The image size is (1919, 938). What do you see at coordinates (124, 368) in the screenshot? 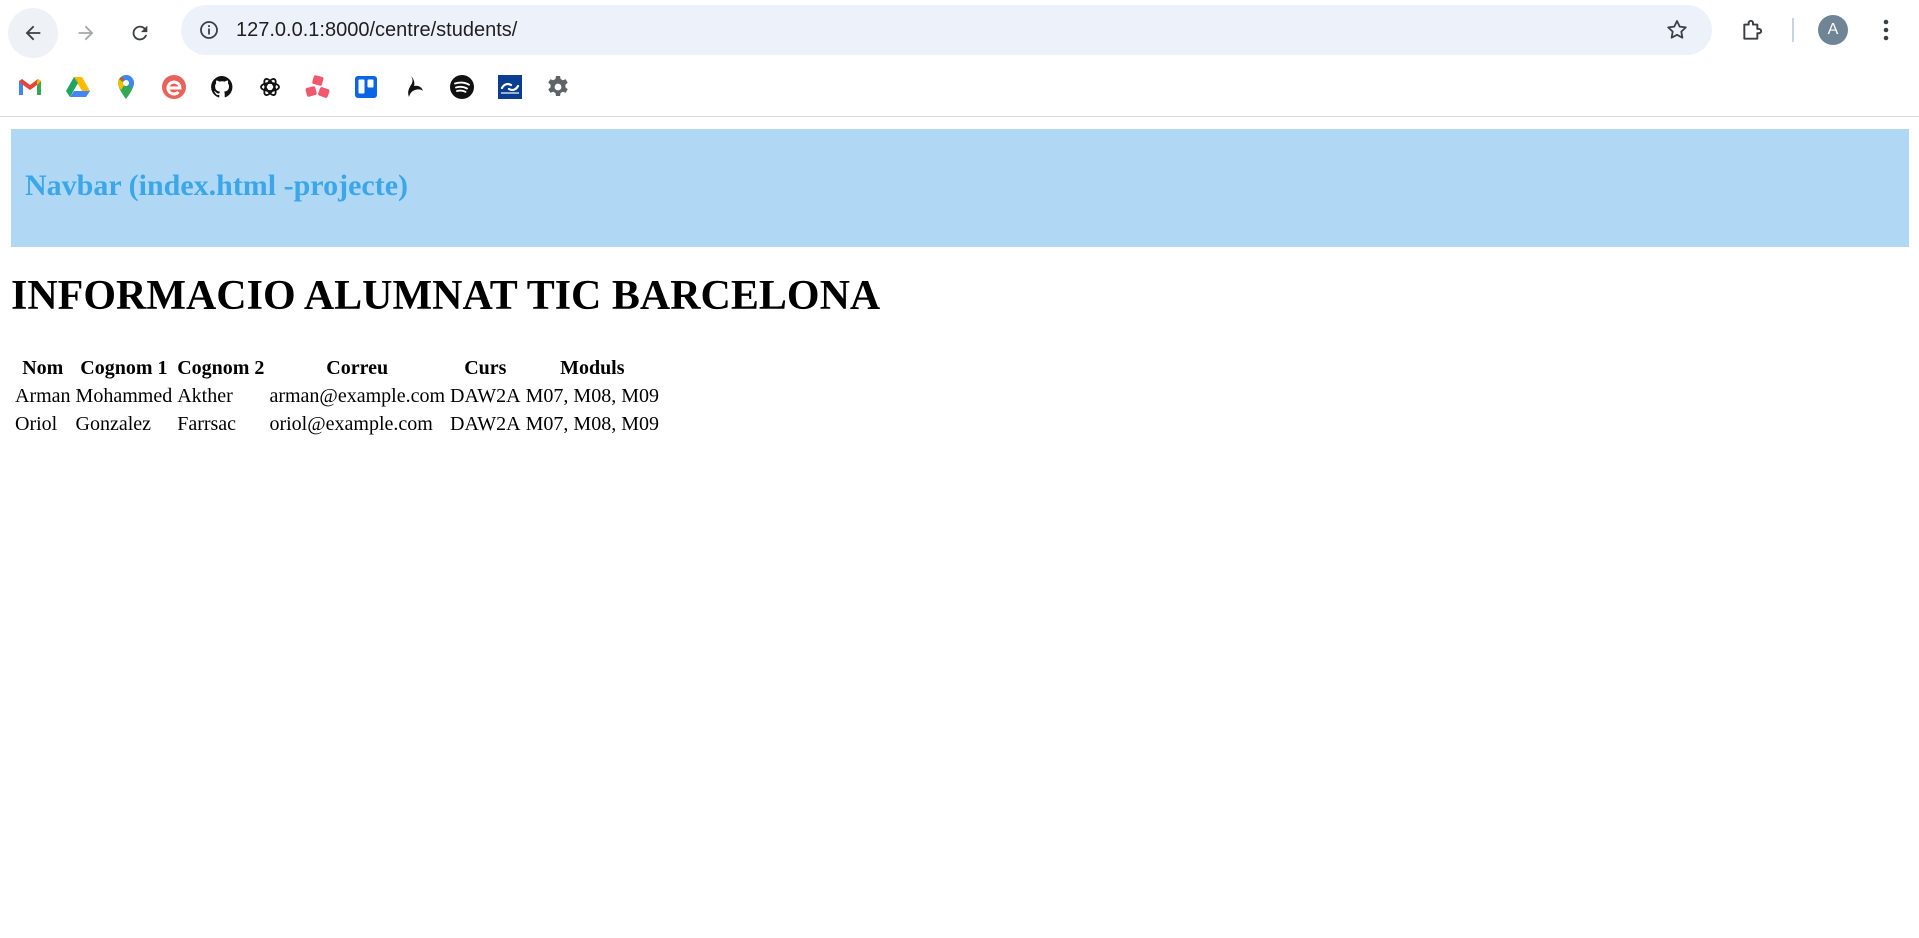
I see `column-header-cognom-1: Cognom 1` at bounding box center [124, 368].